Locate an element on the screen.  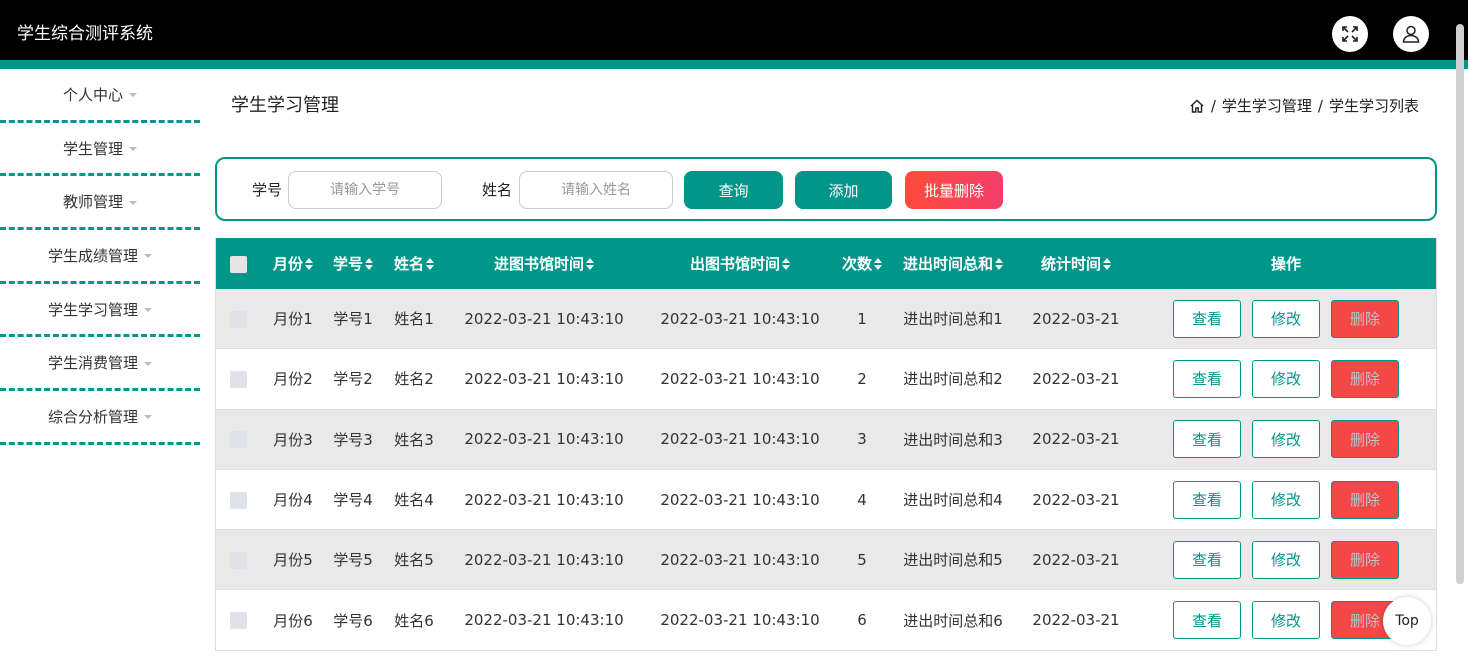
column-header-name: 姓名 is located at coordinates (414, 263).